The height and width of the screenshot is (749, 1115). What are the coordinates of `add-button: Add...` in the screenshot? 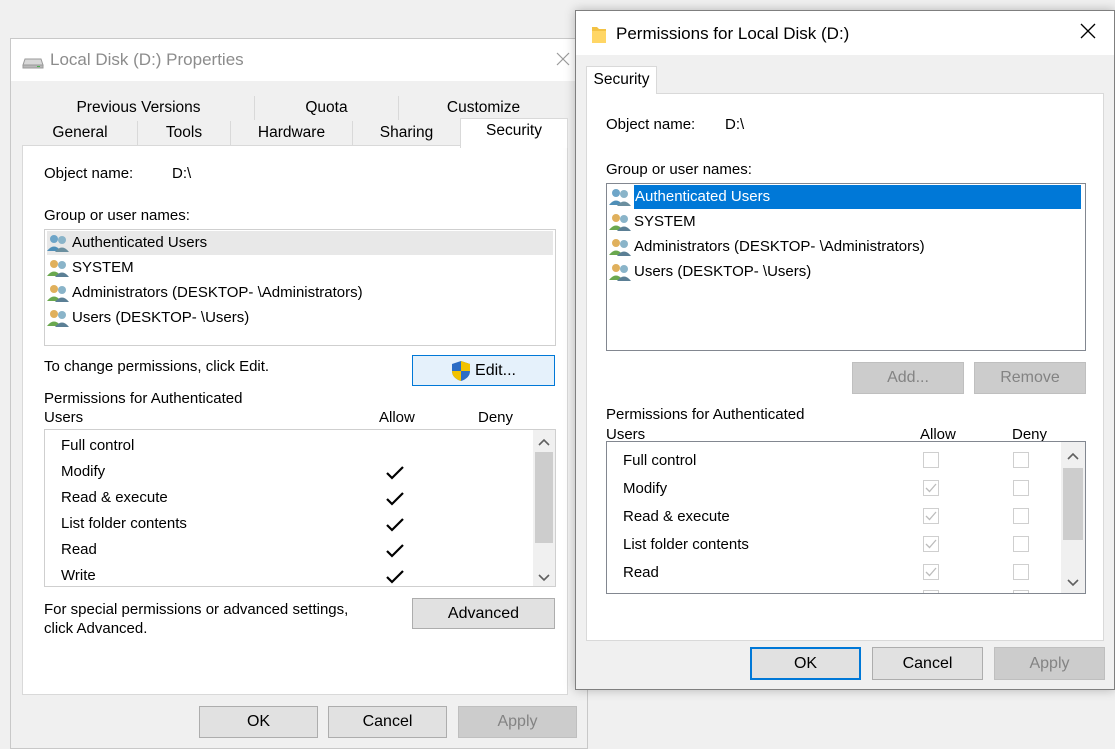 It's located at (908, 378).